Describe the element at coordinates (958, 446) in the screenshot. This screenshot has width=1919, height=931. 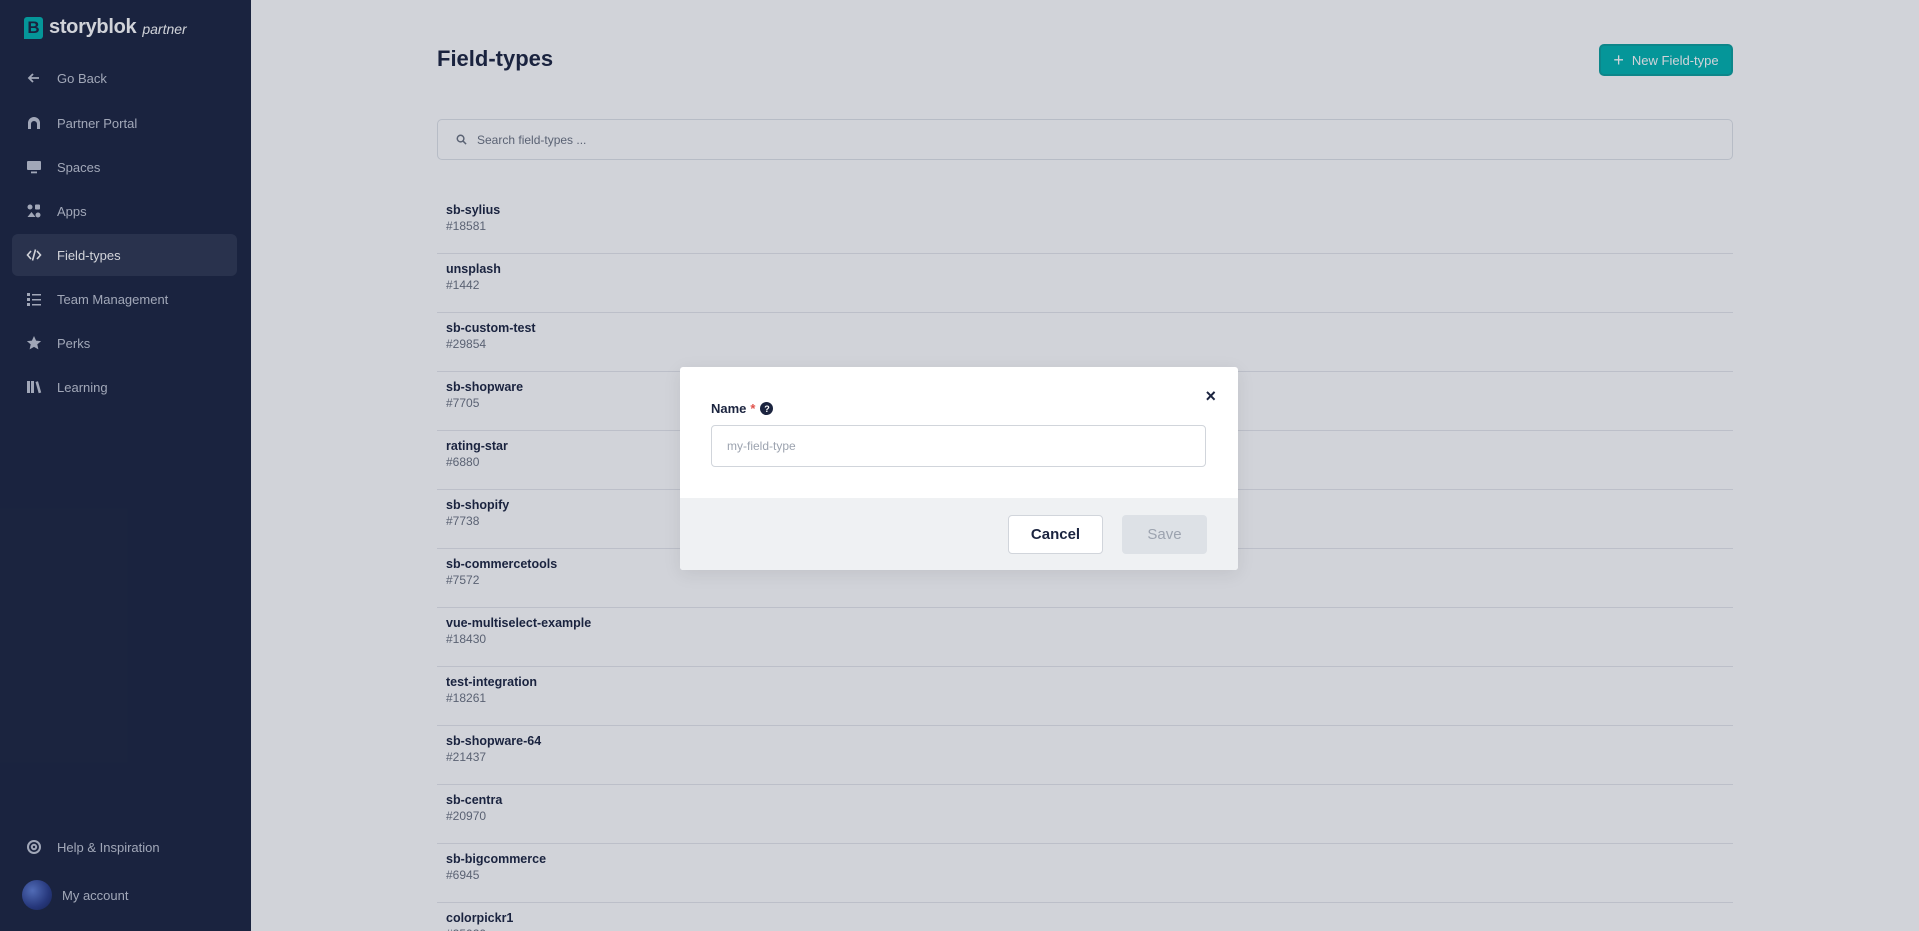
I see `name-field` at that location.